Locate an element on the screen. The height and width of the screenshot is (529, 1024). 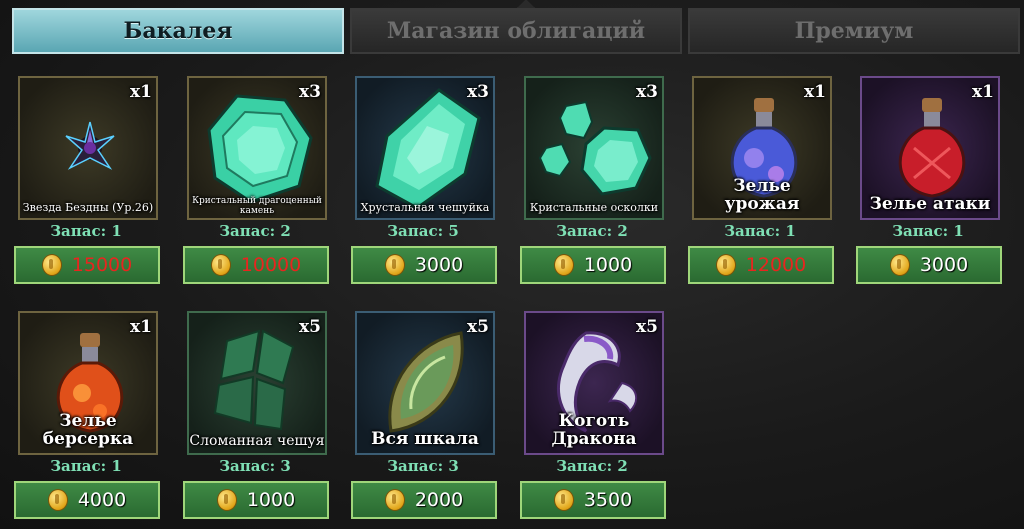
item-name: Зелье берсерка is located at coordinates (88, 430).